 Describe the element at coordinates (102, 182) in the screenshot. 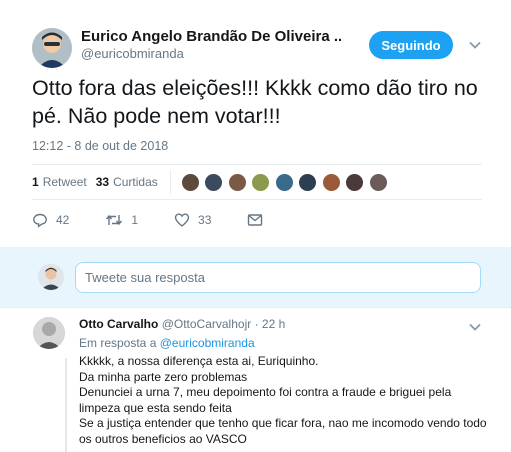

I see `likes-count: 33` at that location.